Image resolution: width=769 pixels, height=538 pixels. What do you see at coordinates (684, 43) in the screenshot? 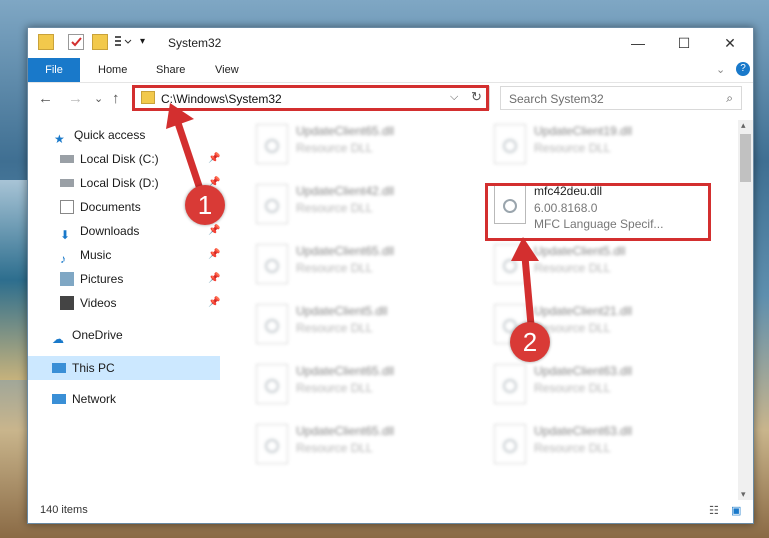
I see `maximize-button: ☐` at bounding box center [684, 43].